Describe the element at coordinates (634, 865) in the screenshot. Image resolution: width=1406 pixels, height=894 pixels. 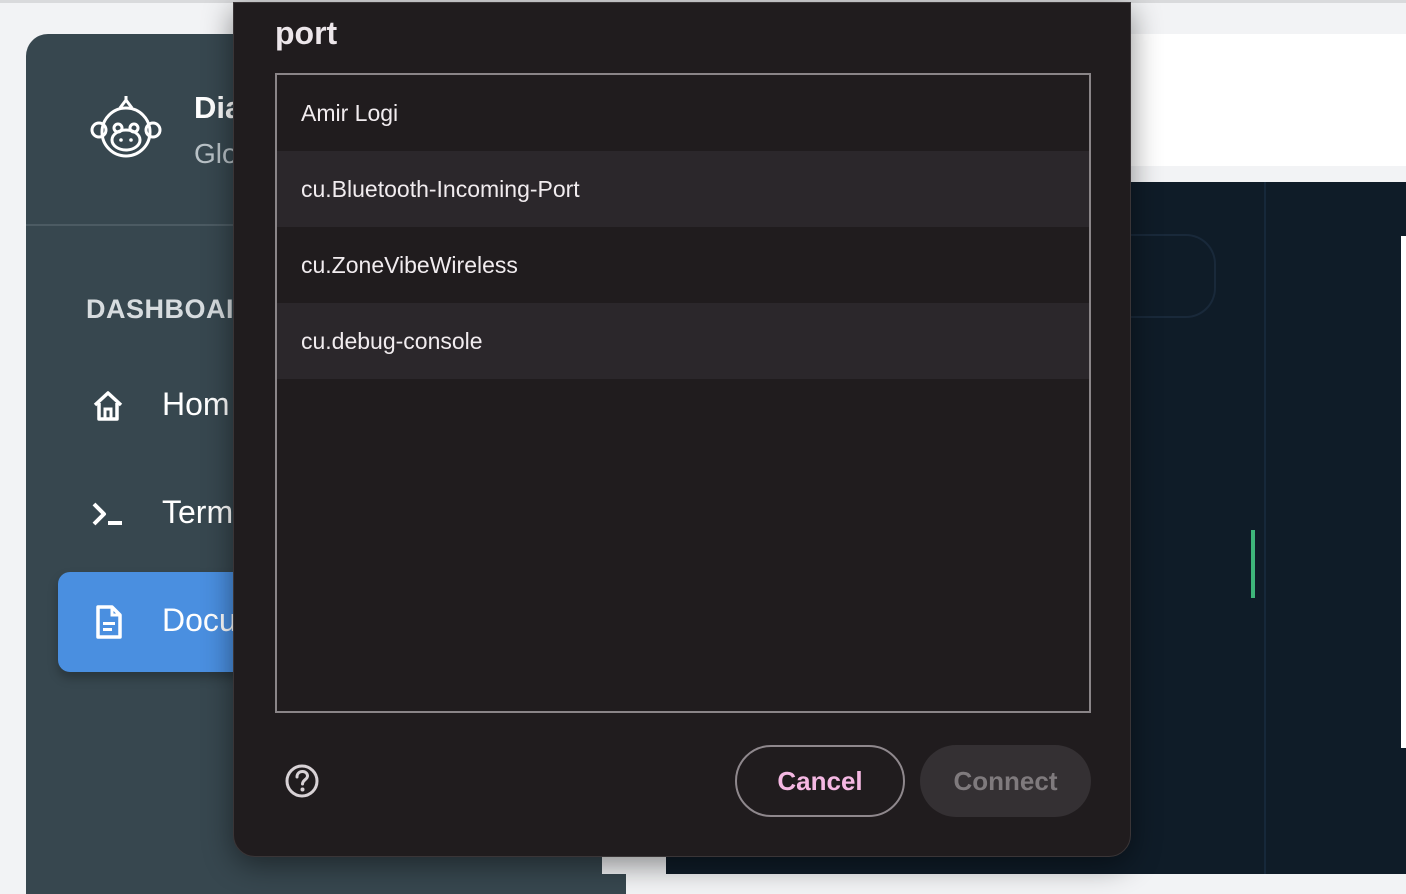
I see `content-gap` at that location.